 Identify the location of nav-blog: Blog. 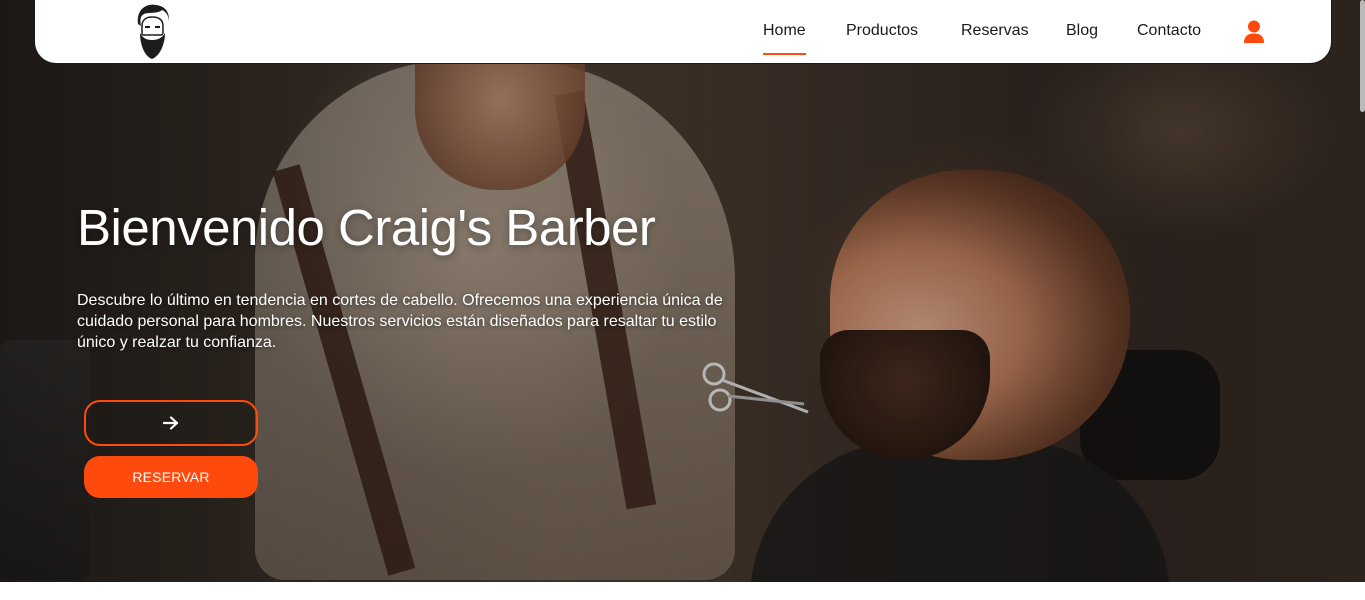
(1082, 31).